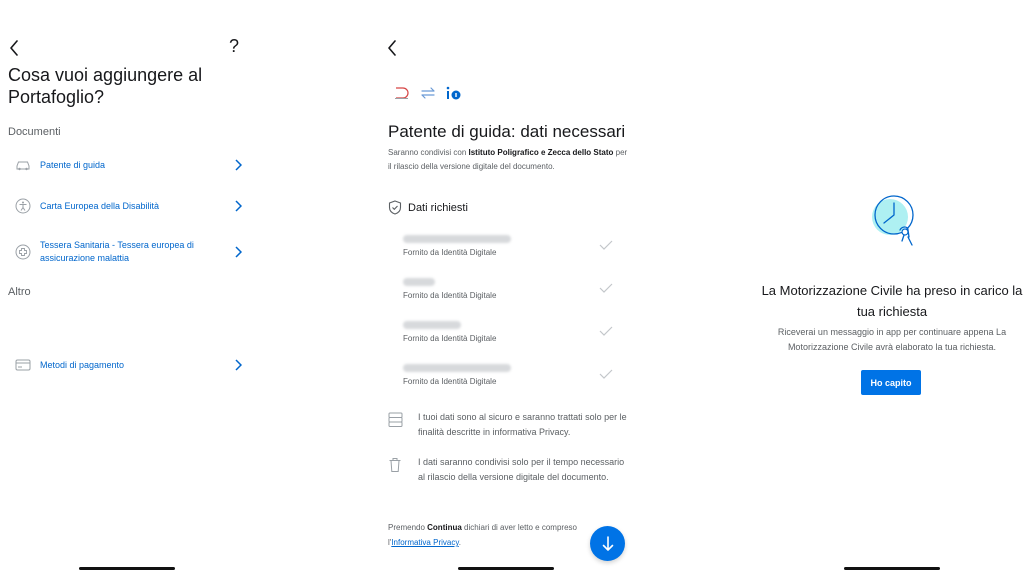  I want to click on section-documents-label: Documenti, so click(34, 132).